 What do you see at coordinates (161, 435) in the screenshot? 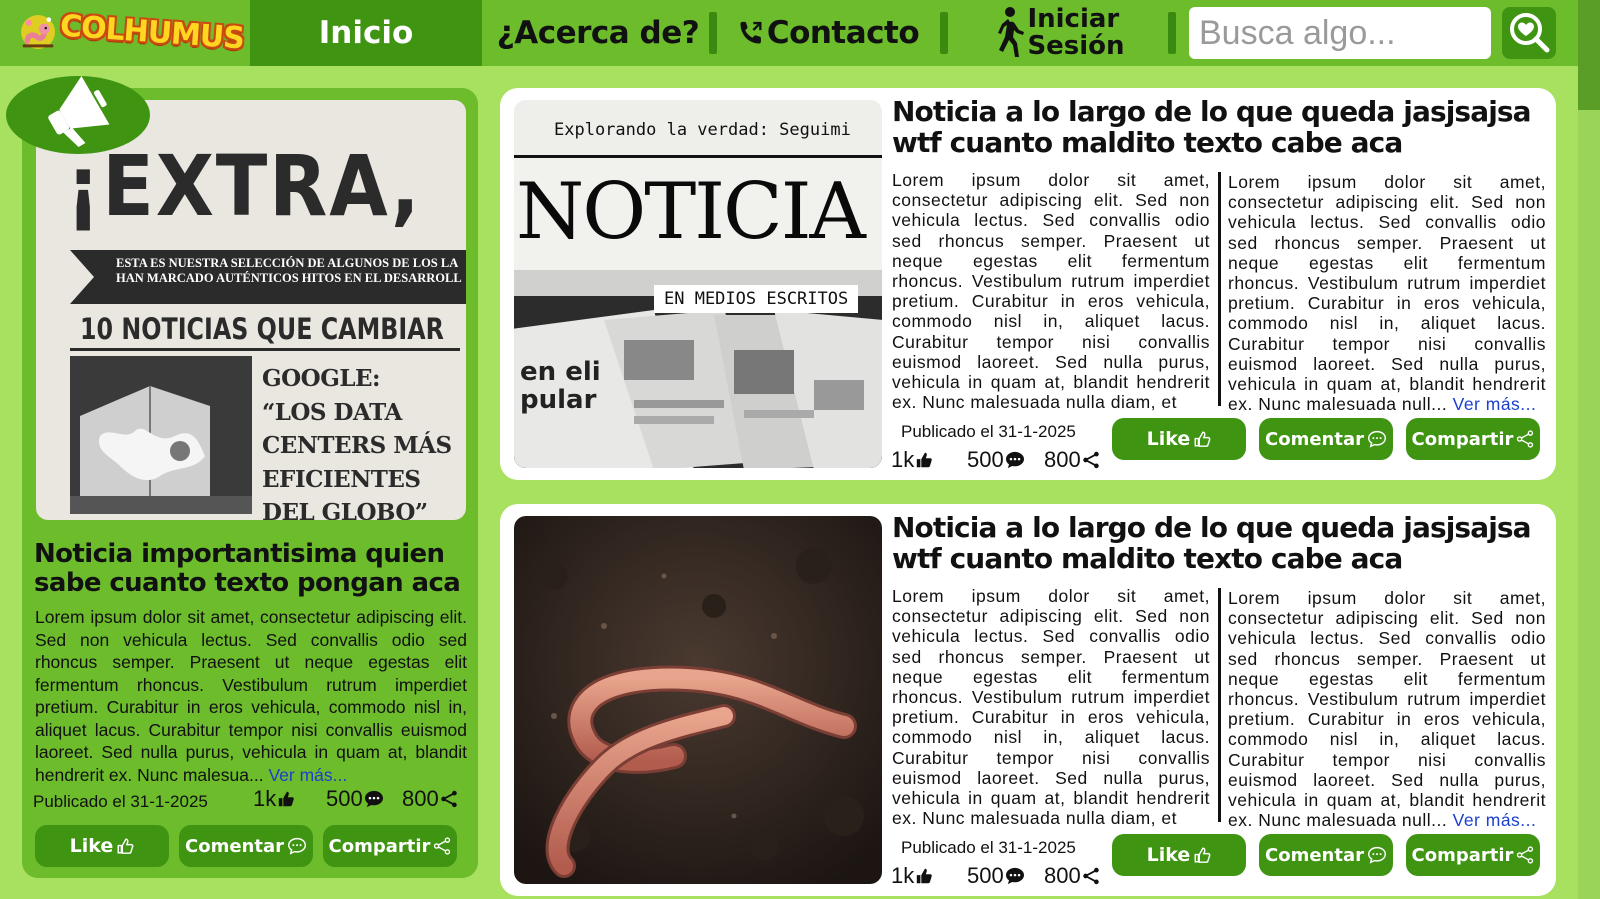
I see `building-photo` at bounding box center [161, 435].